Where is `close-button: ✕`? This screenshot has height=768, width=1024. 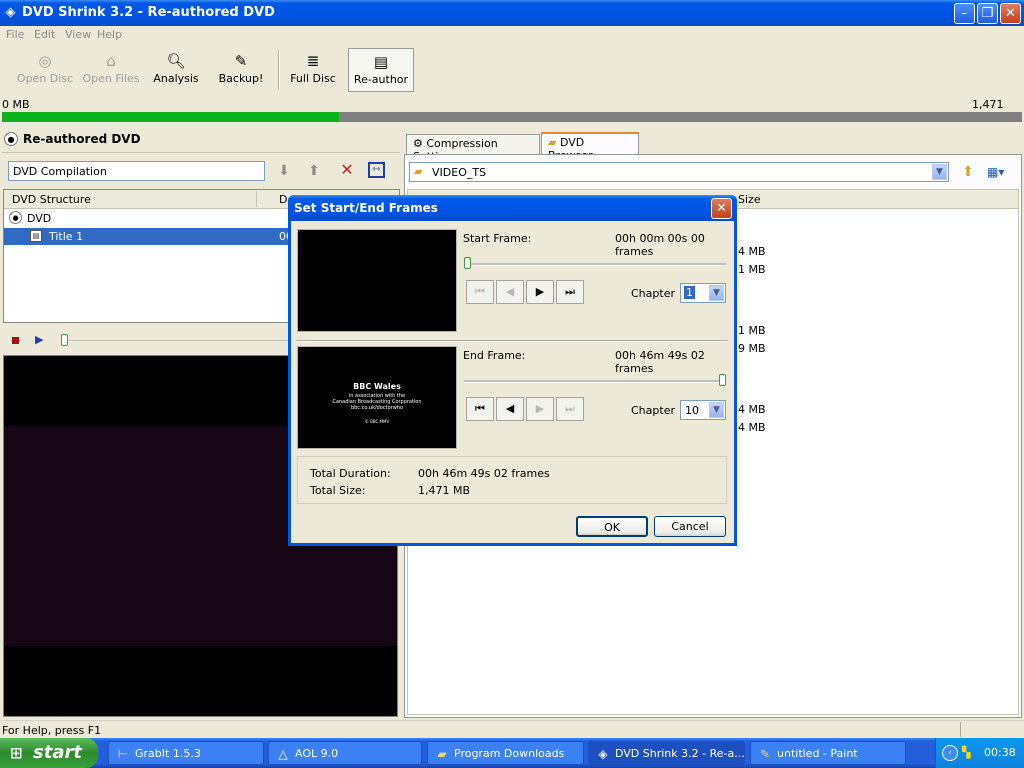
close-button: ✕ is located at coordinates (1010, 13).